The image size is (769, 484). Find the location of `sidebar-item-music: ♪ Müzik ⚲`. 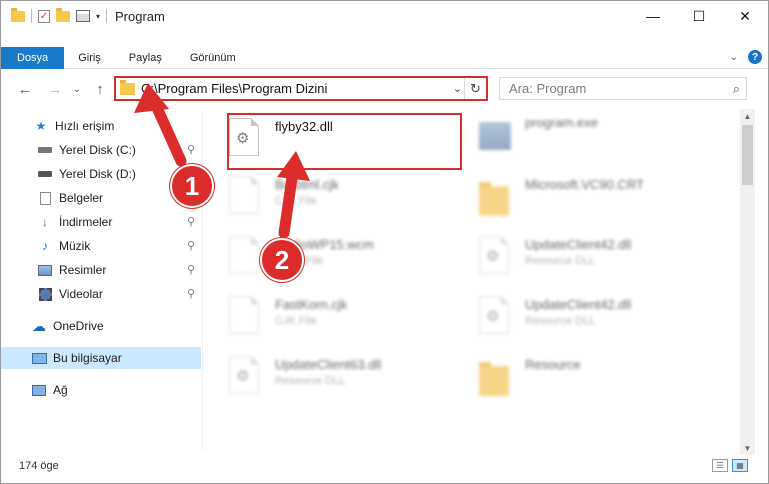

sidebar-item-music: ♪ Müzik ⚲ is located at coordinates (101, 246).